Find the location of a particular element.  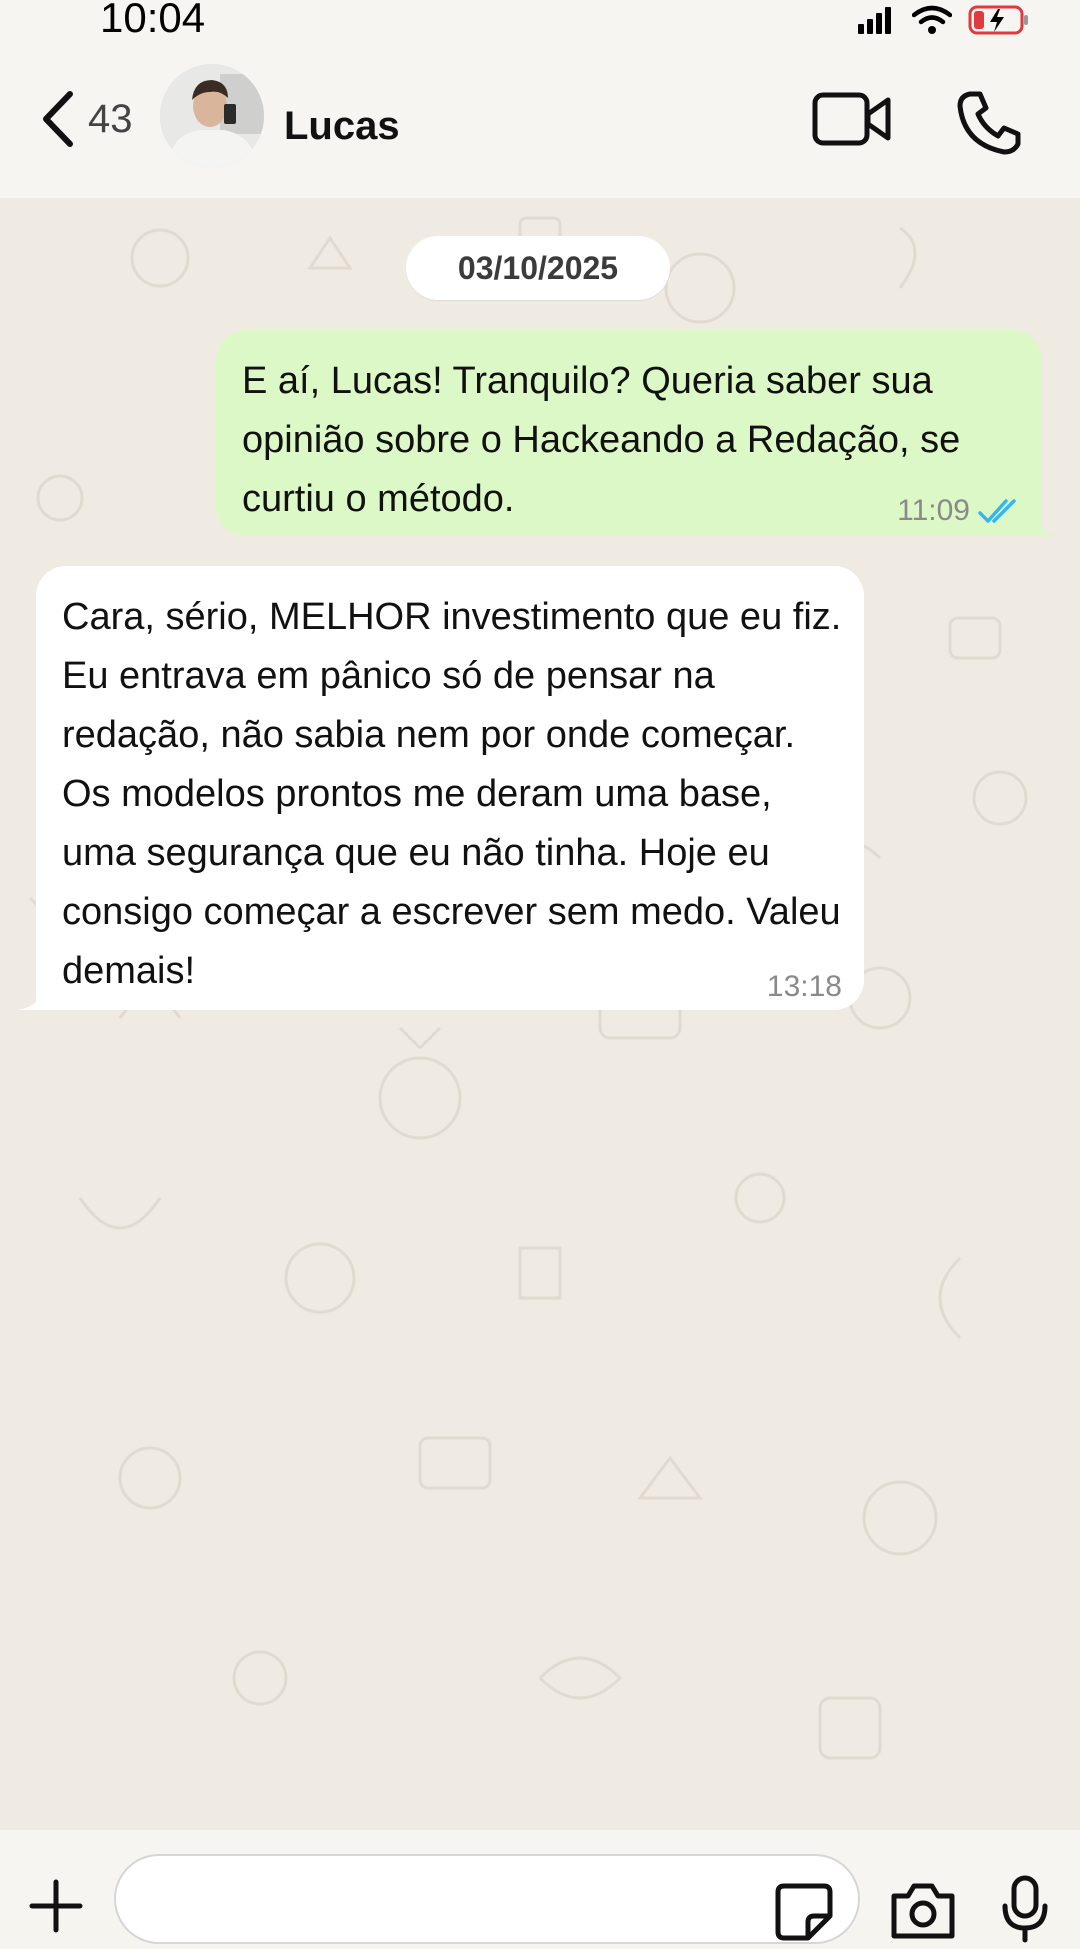

attach-button is located at coordinates (56, 1906).